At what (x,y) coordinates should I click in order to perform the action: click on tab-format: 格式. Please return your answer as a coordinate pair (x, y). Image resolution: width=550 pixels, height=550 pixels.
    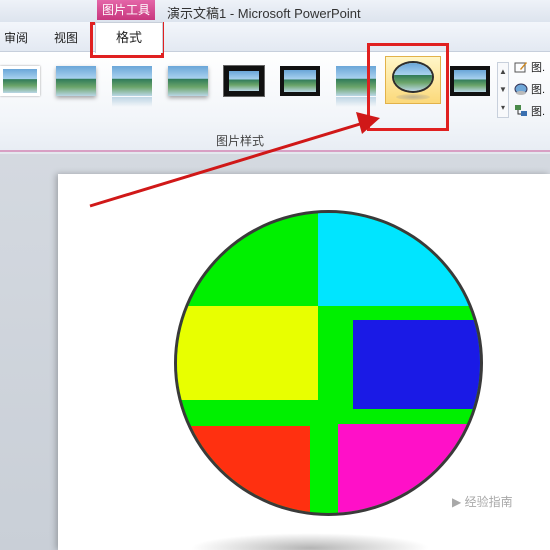
    Looking at the image, I should click on (129, 37).